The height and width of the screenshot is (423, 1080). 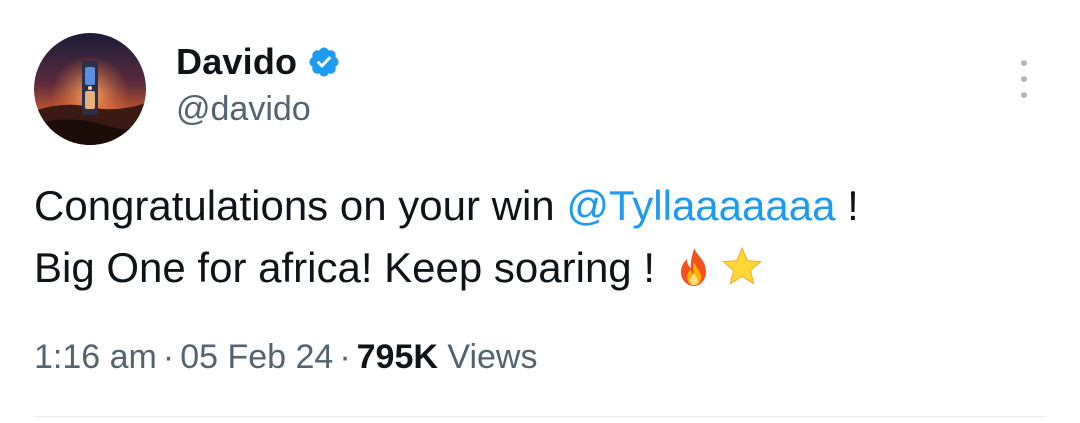 I want to click on tweet-meta: 1:16 am · 05 Feb 24 · 795K Views, so click(x=285, y=357).